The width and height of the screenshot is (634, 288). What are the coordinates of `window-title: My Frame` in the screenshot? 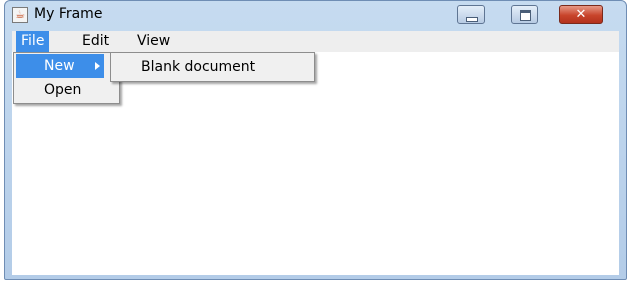 It's located at (68, 14).